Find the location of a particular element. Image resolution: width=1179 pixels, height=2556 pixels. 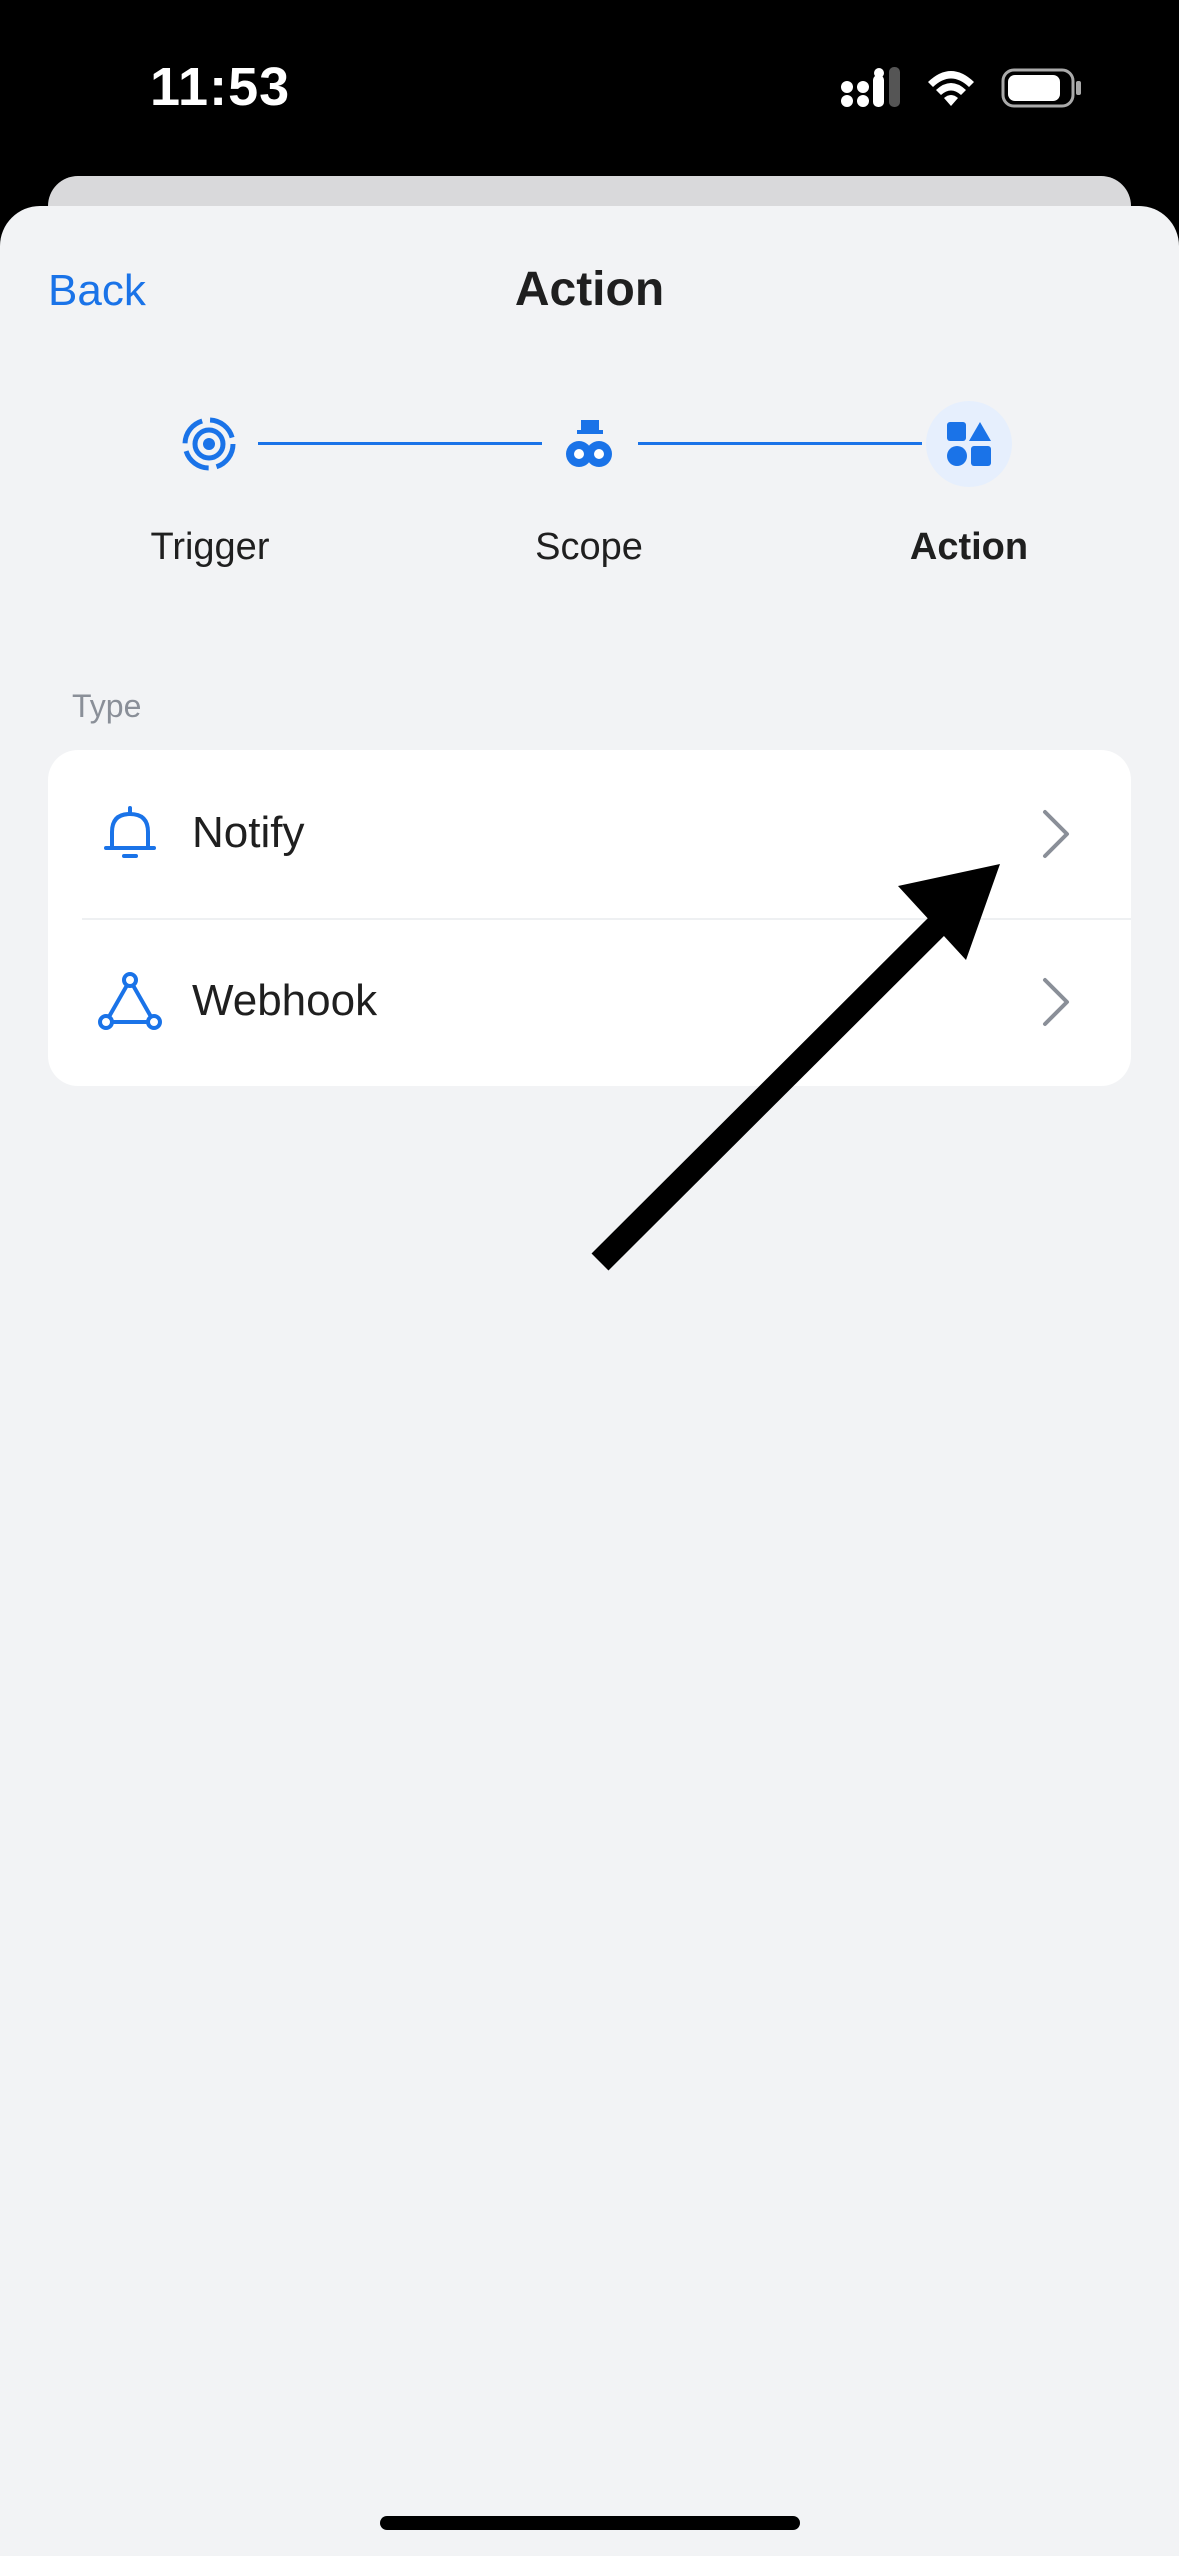

battery-icon is located at coordinates (1041, 88).